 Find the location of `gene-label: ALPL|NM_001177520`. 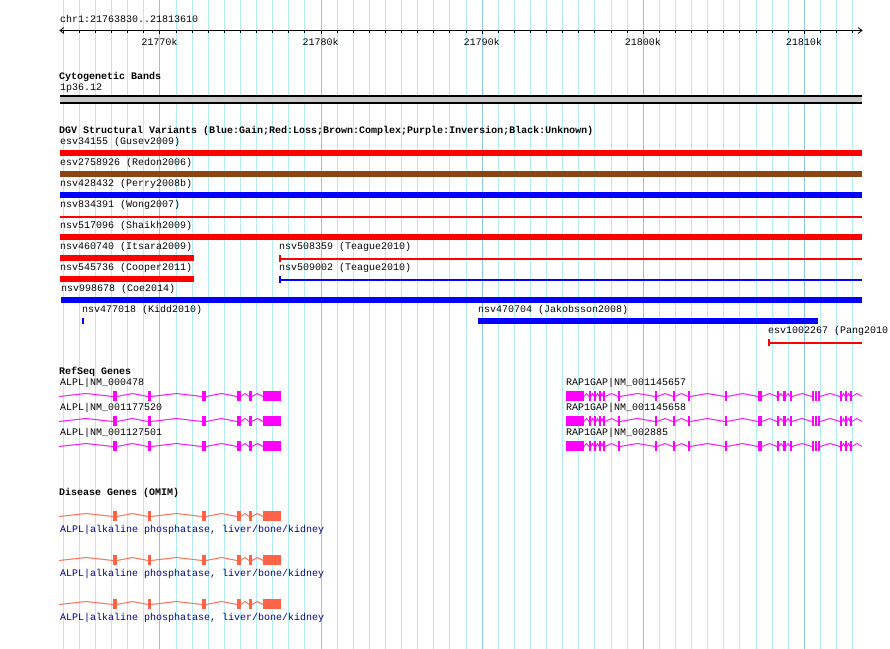

gene-label: ALPL|NM_001177520 is located at coordinates (111, 408).